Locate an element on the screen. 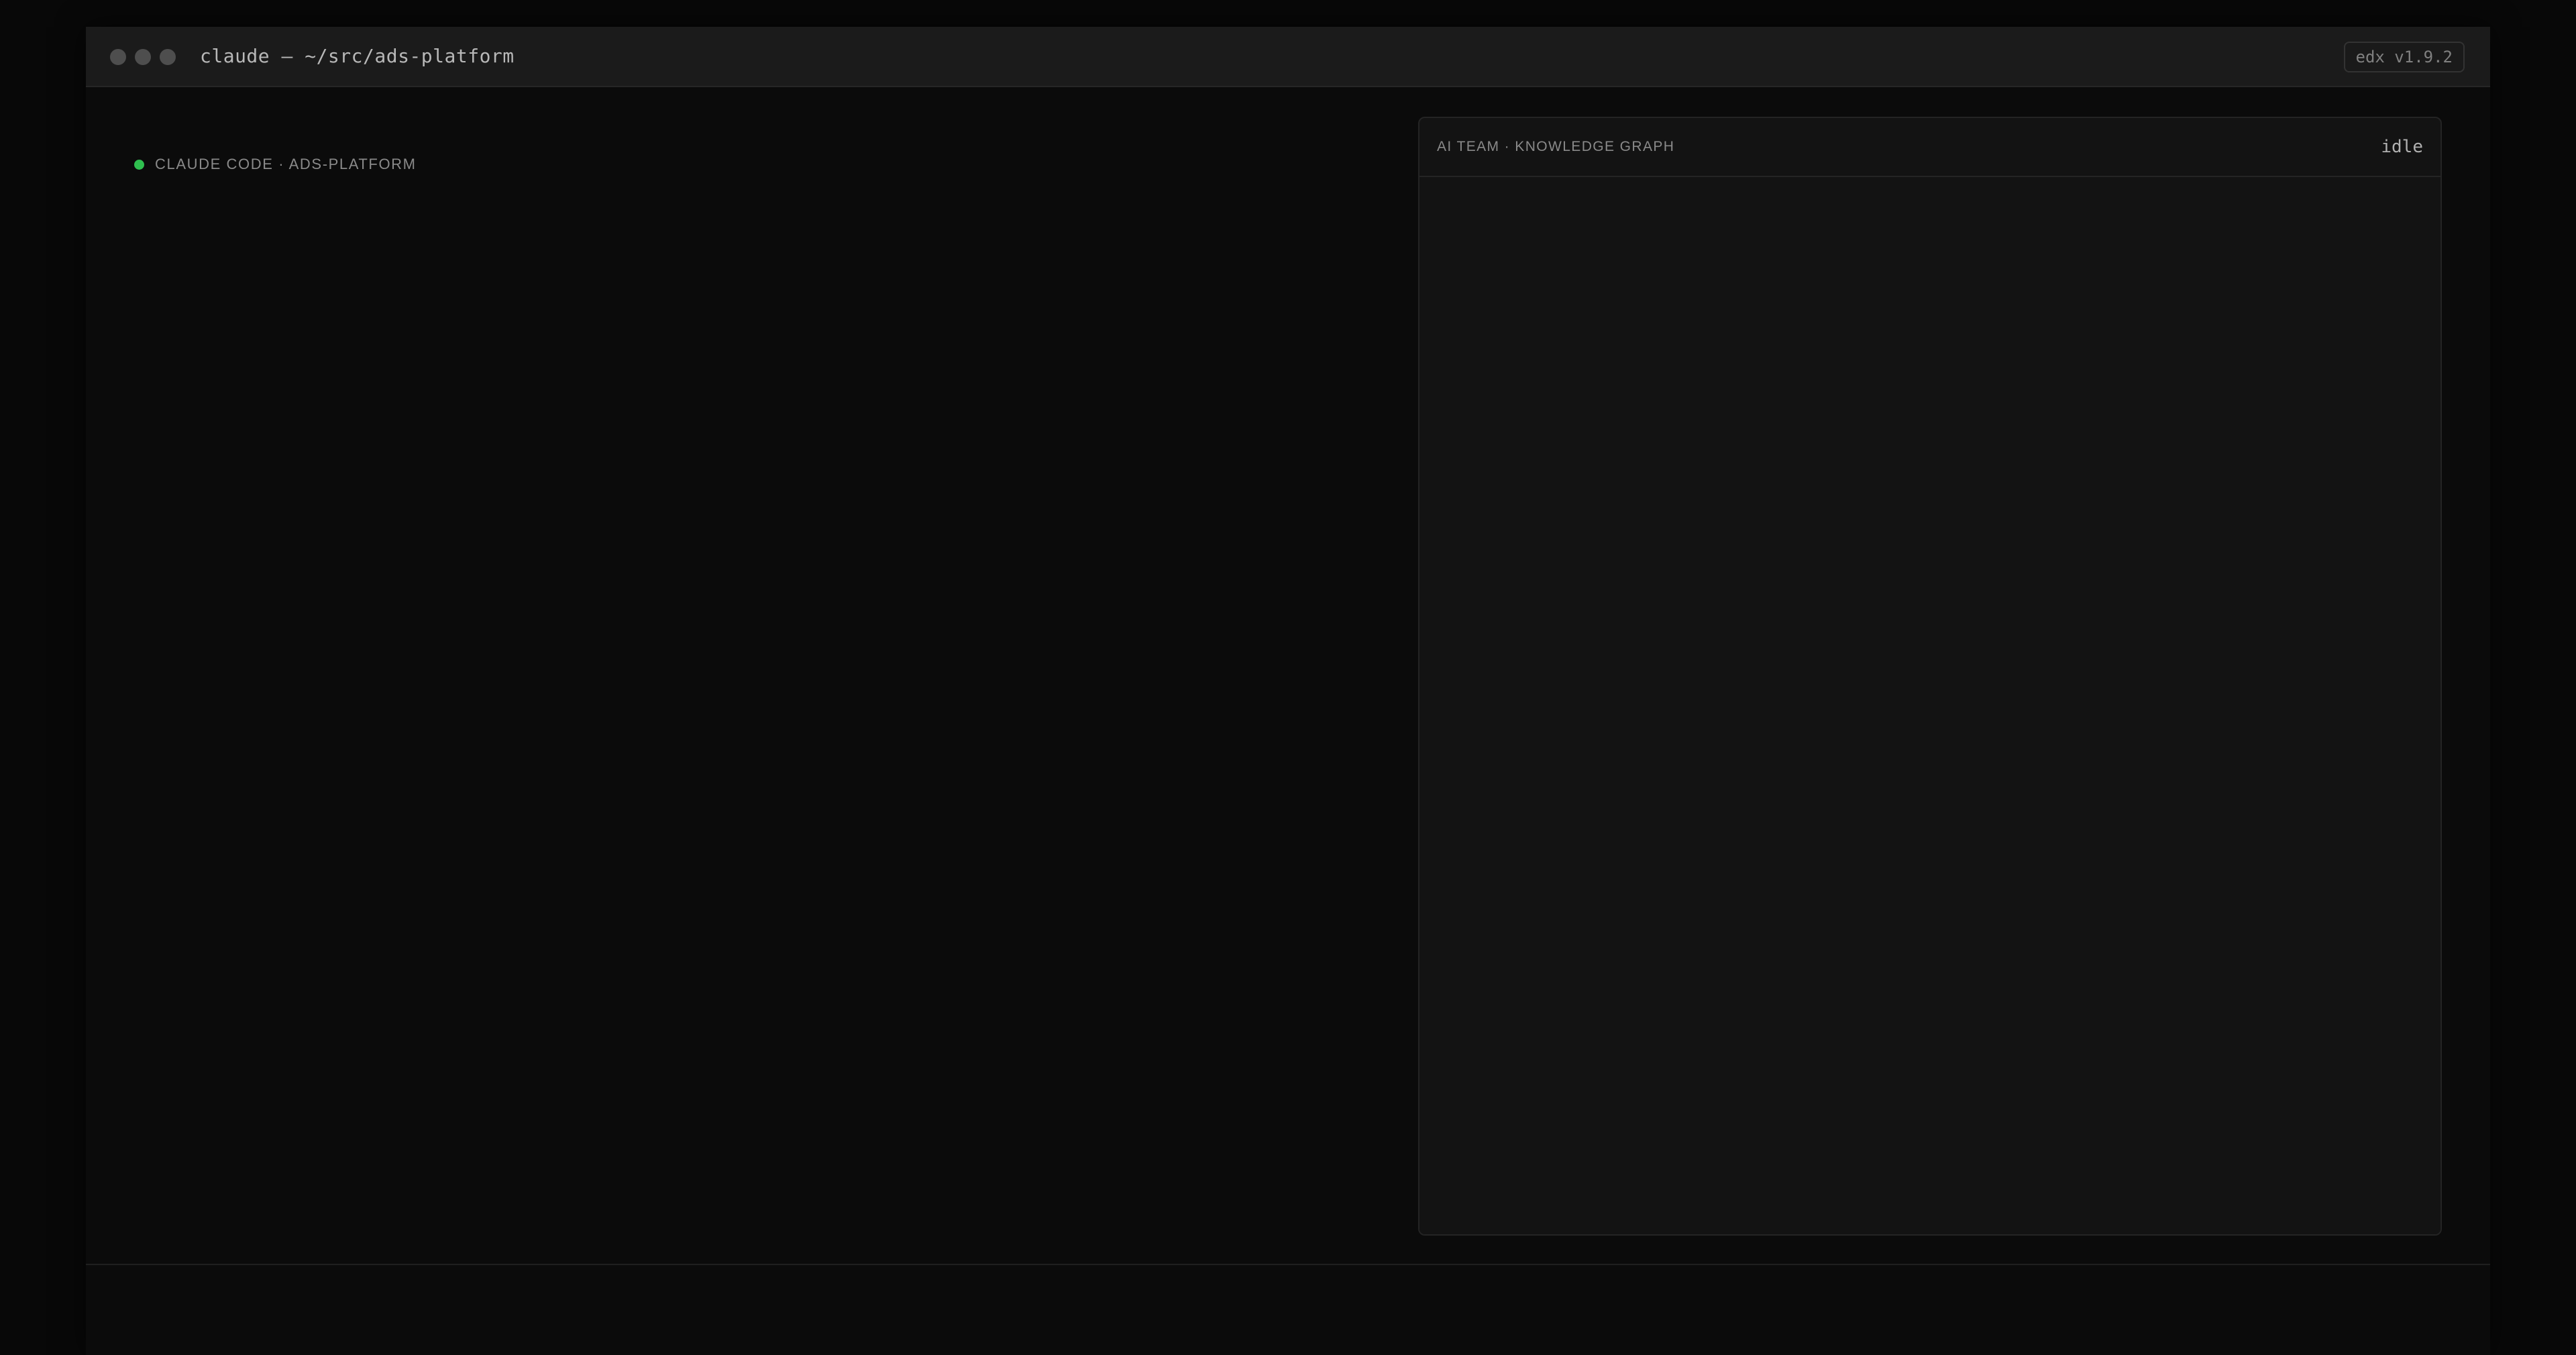 The image size is (2576, 1355). title-bar: claude — ~/src/ads-platform edx v1.9.2 is located at coordinates (1288, 57).